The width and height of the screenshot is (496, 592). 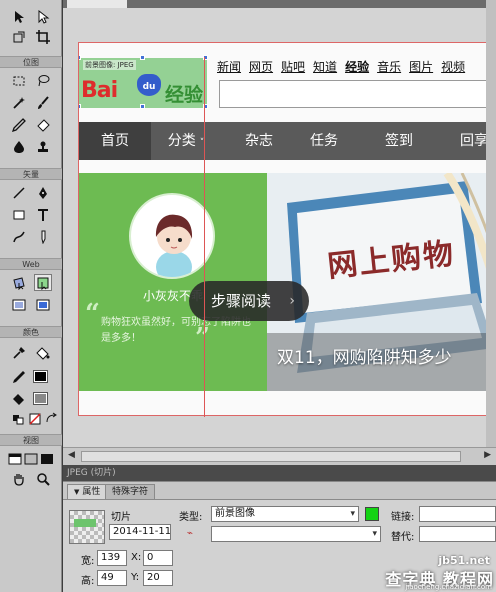 What do you see at coordinates (491, 223) in the screenshot?
I see `vertical-scrollbar` at bounding box center [491, 223].